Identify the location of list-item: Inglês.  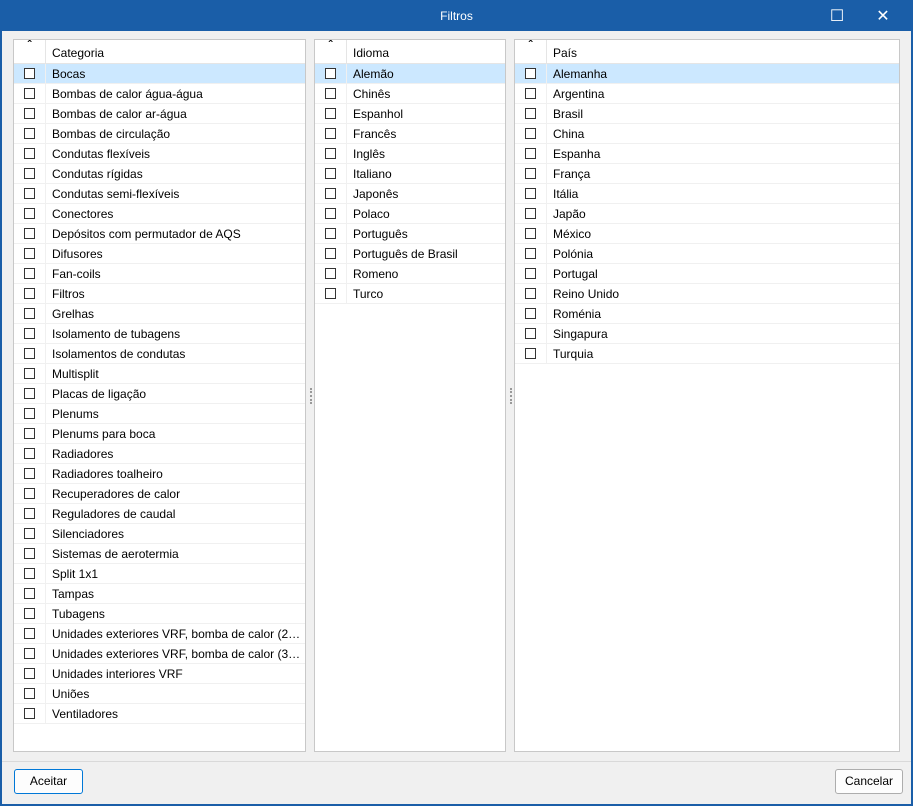
(410, 153).